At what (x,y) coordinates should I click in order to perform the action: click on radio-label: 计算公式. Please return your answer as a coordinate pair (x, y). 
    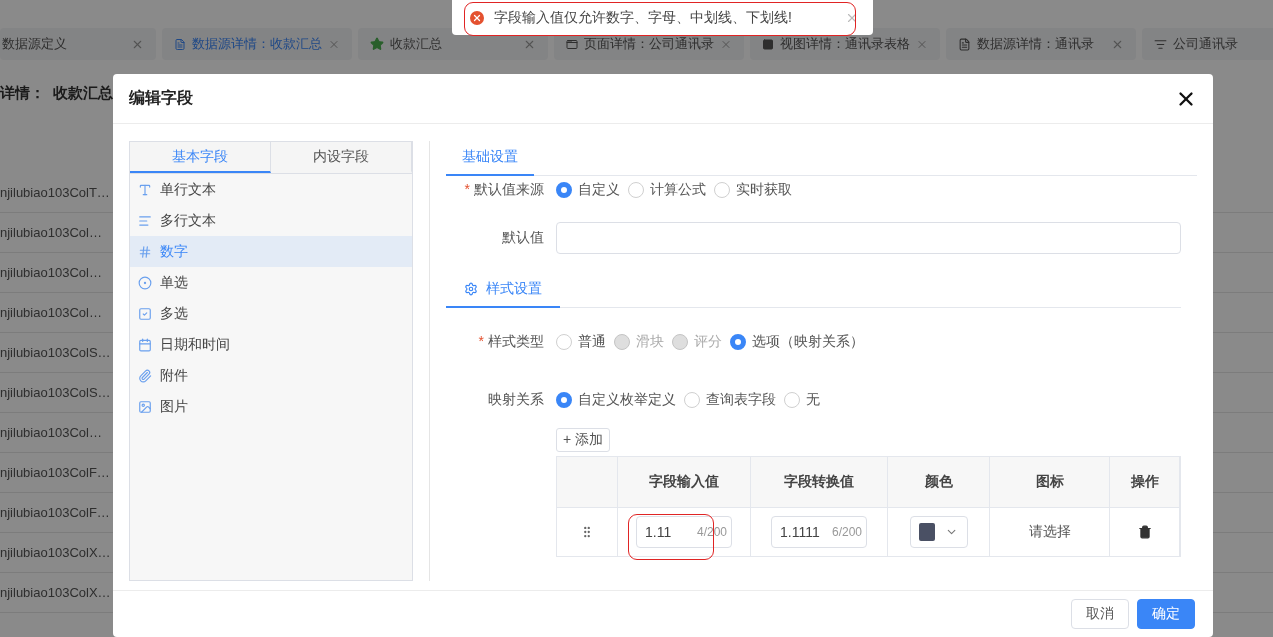
    Looking at the image, I should click on (678, 190).